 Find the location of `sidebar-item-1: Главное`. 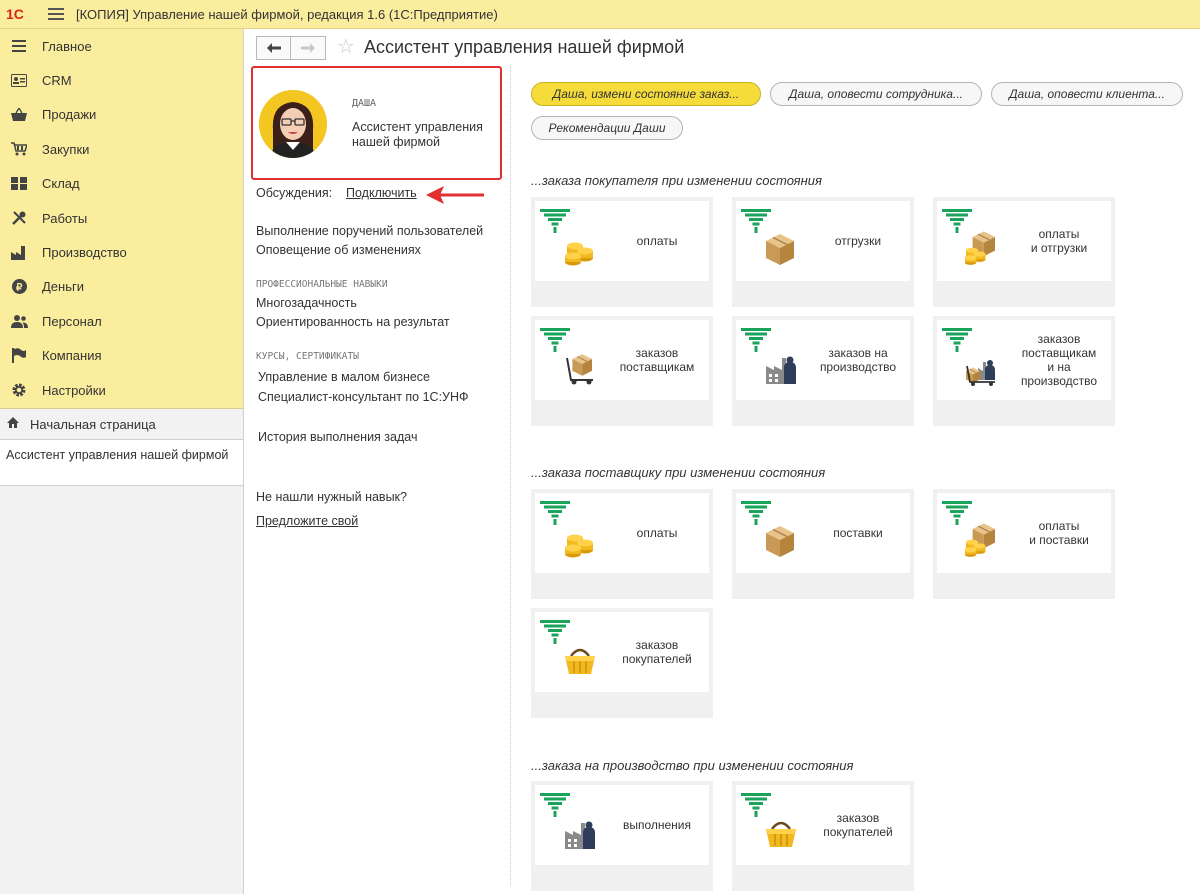

sidebar-item-1: Главное is located at coordinates (121, 46).